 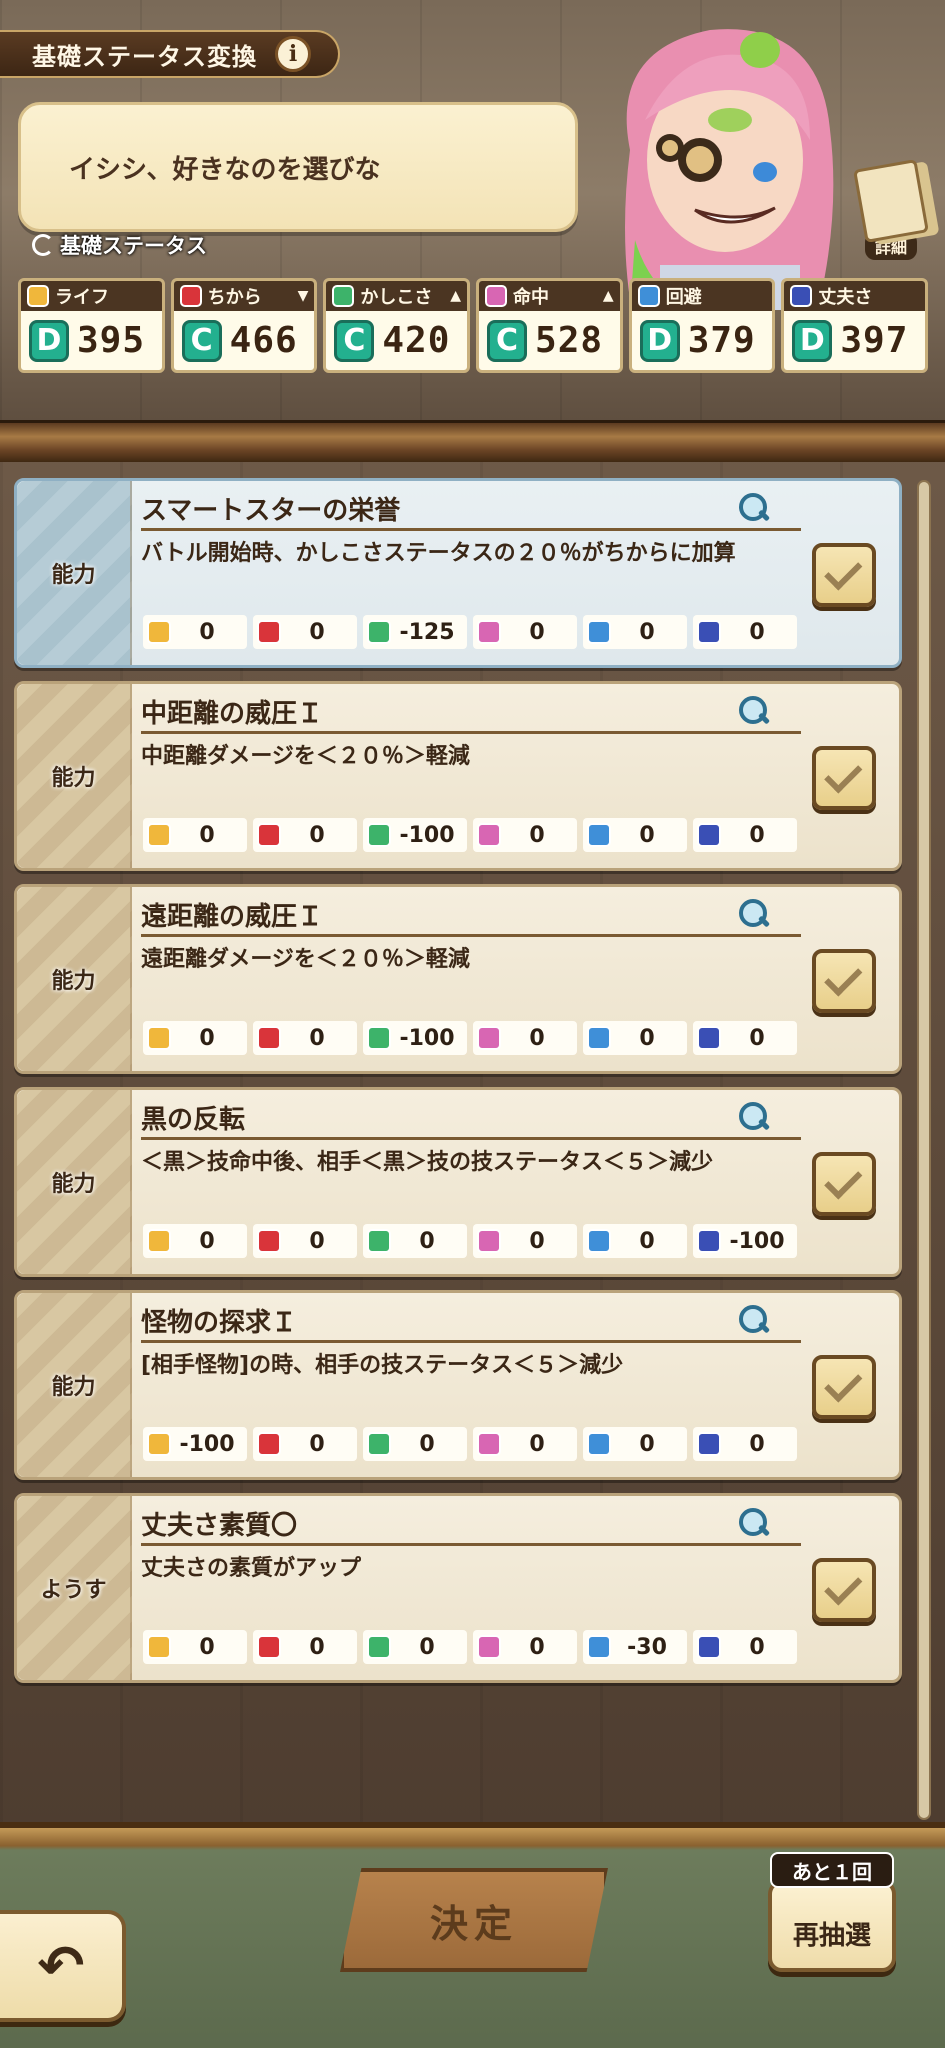 I want to click on card-kind: ようす, so click(x=73, y=1590).